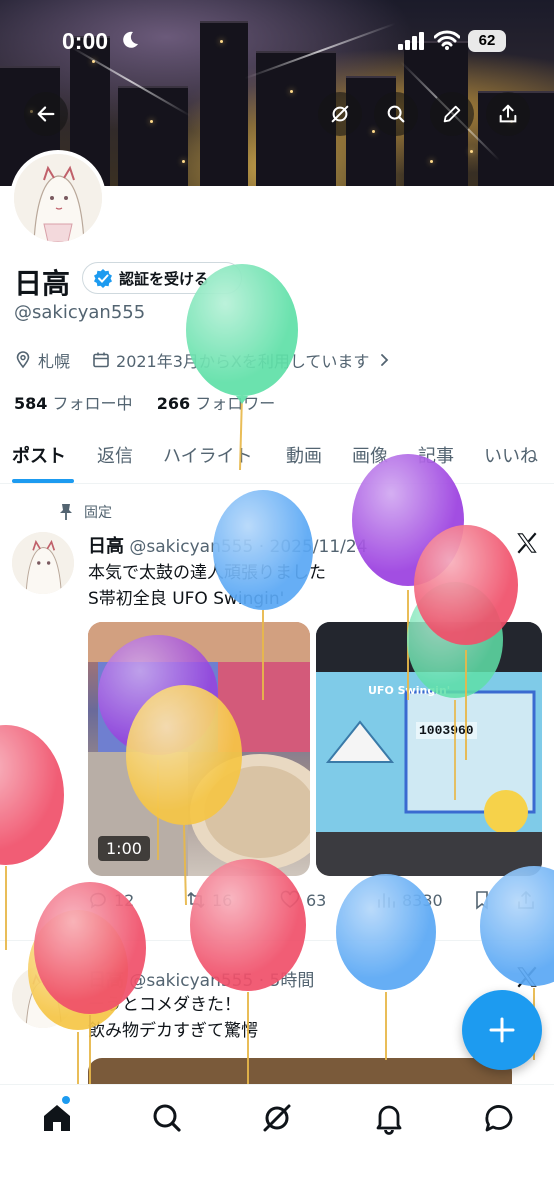  Describe the element at coordinates (144, 402) in the screenshot. I see `follow-stats: 584 フォロー中 266 フォロワー` at that location.